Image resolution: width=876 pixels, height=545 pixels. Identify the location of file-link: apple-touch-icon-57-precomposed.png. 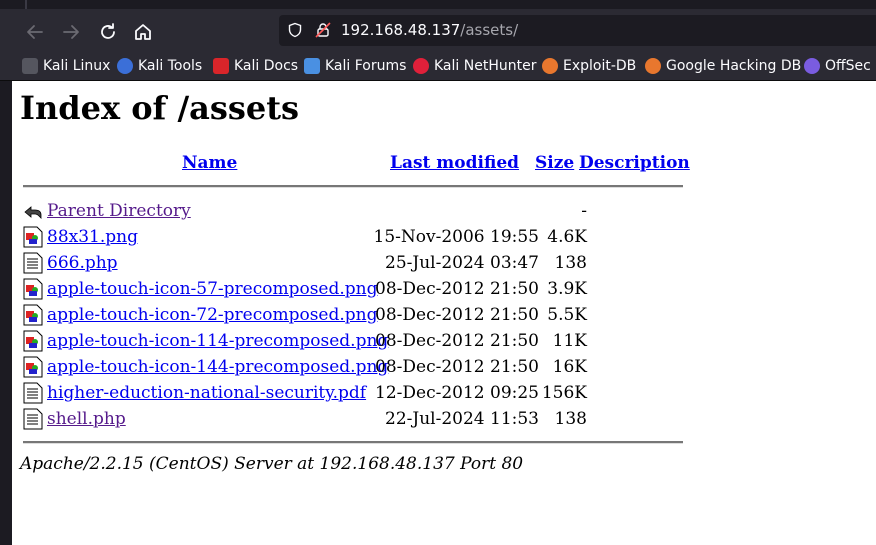
(212, 289).